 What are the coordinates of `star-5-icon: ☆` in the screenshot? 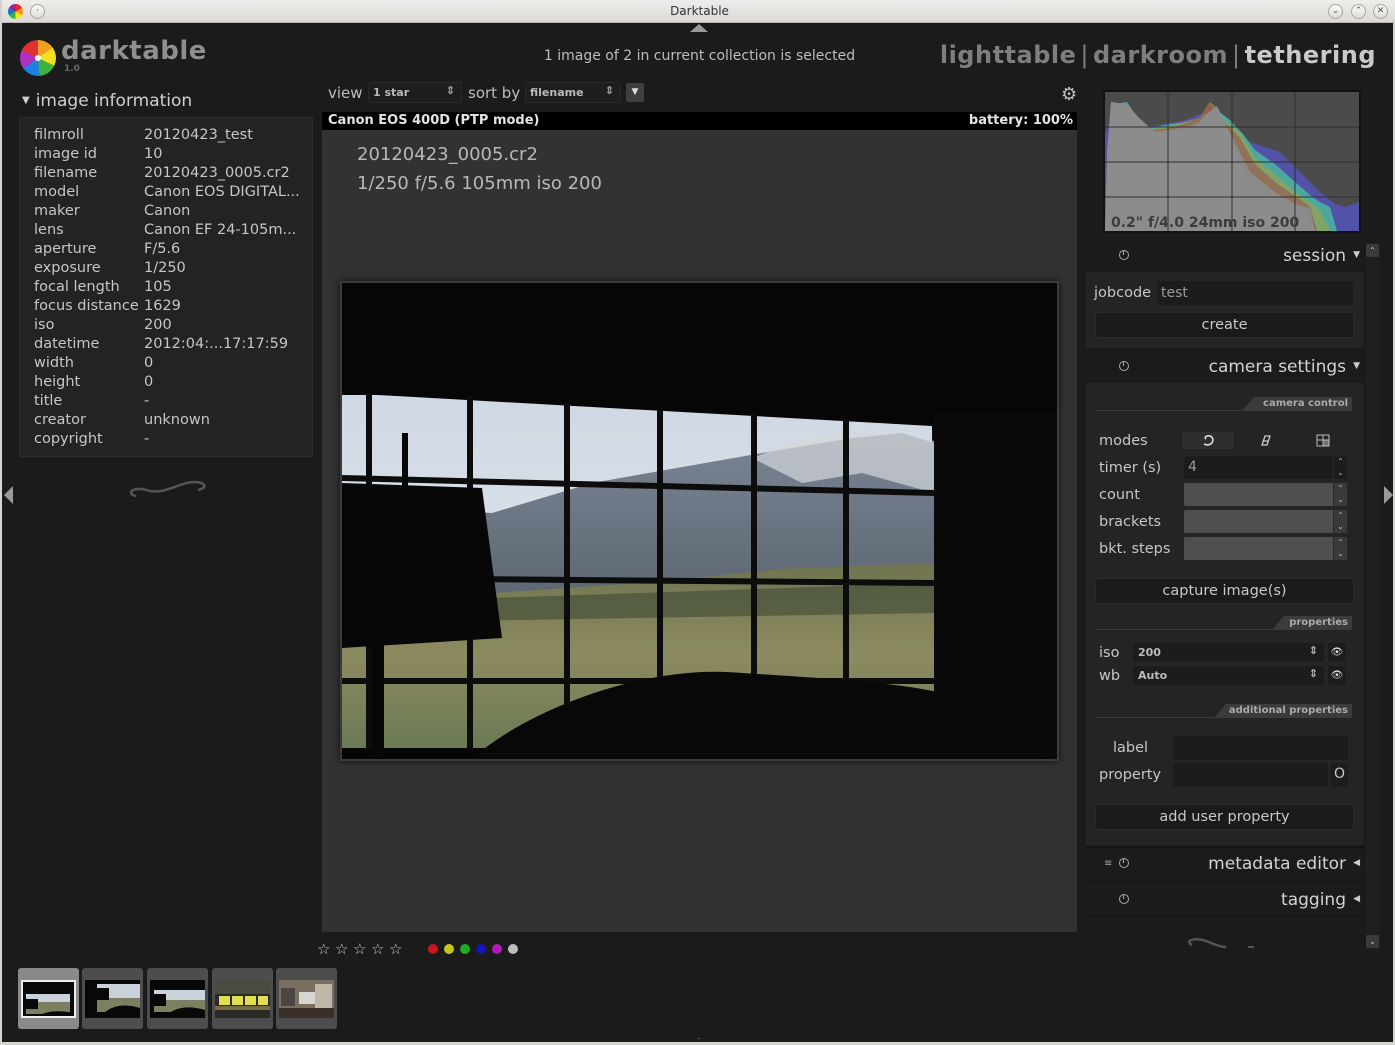 It's located at (395, 949).